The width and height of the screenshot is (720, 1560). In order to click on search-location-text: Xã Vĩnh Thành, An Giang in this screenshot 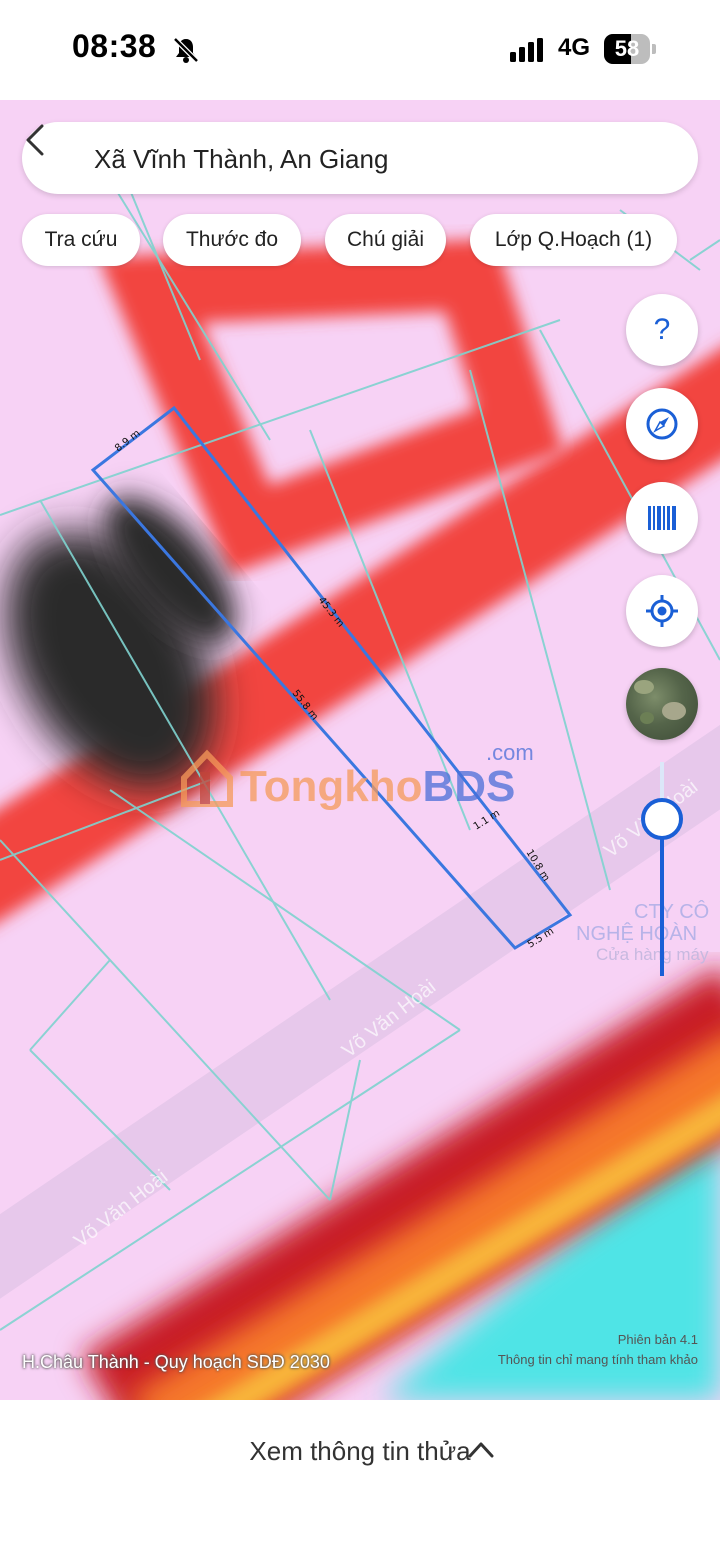, I will do `click(241, 159)`.